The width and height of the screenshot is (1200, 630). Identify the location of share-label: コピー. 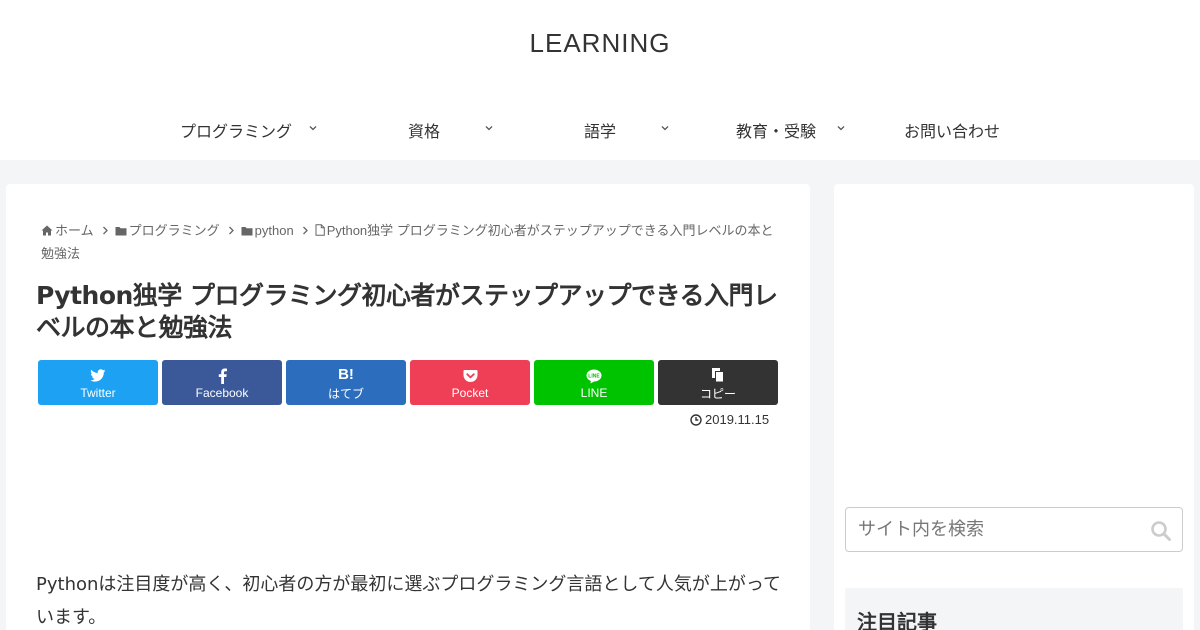
(717, 393).